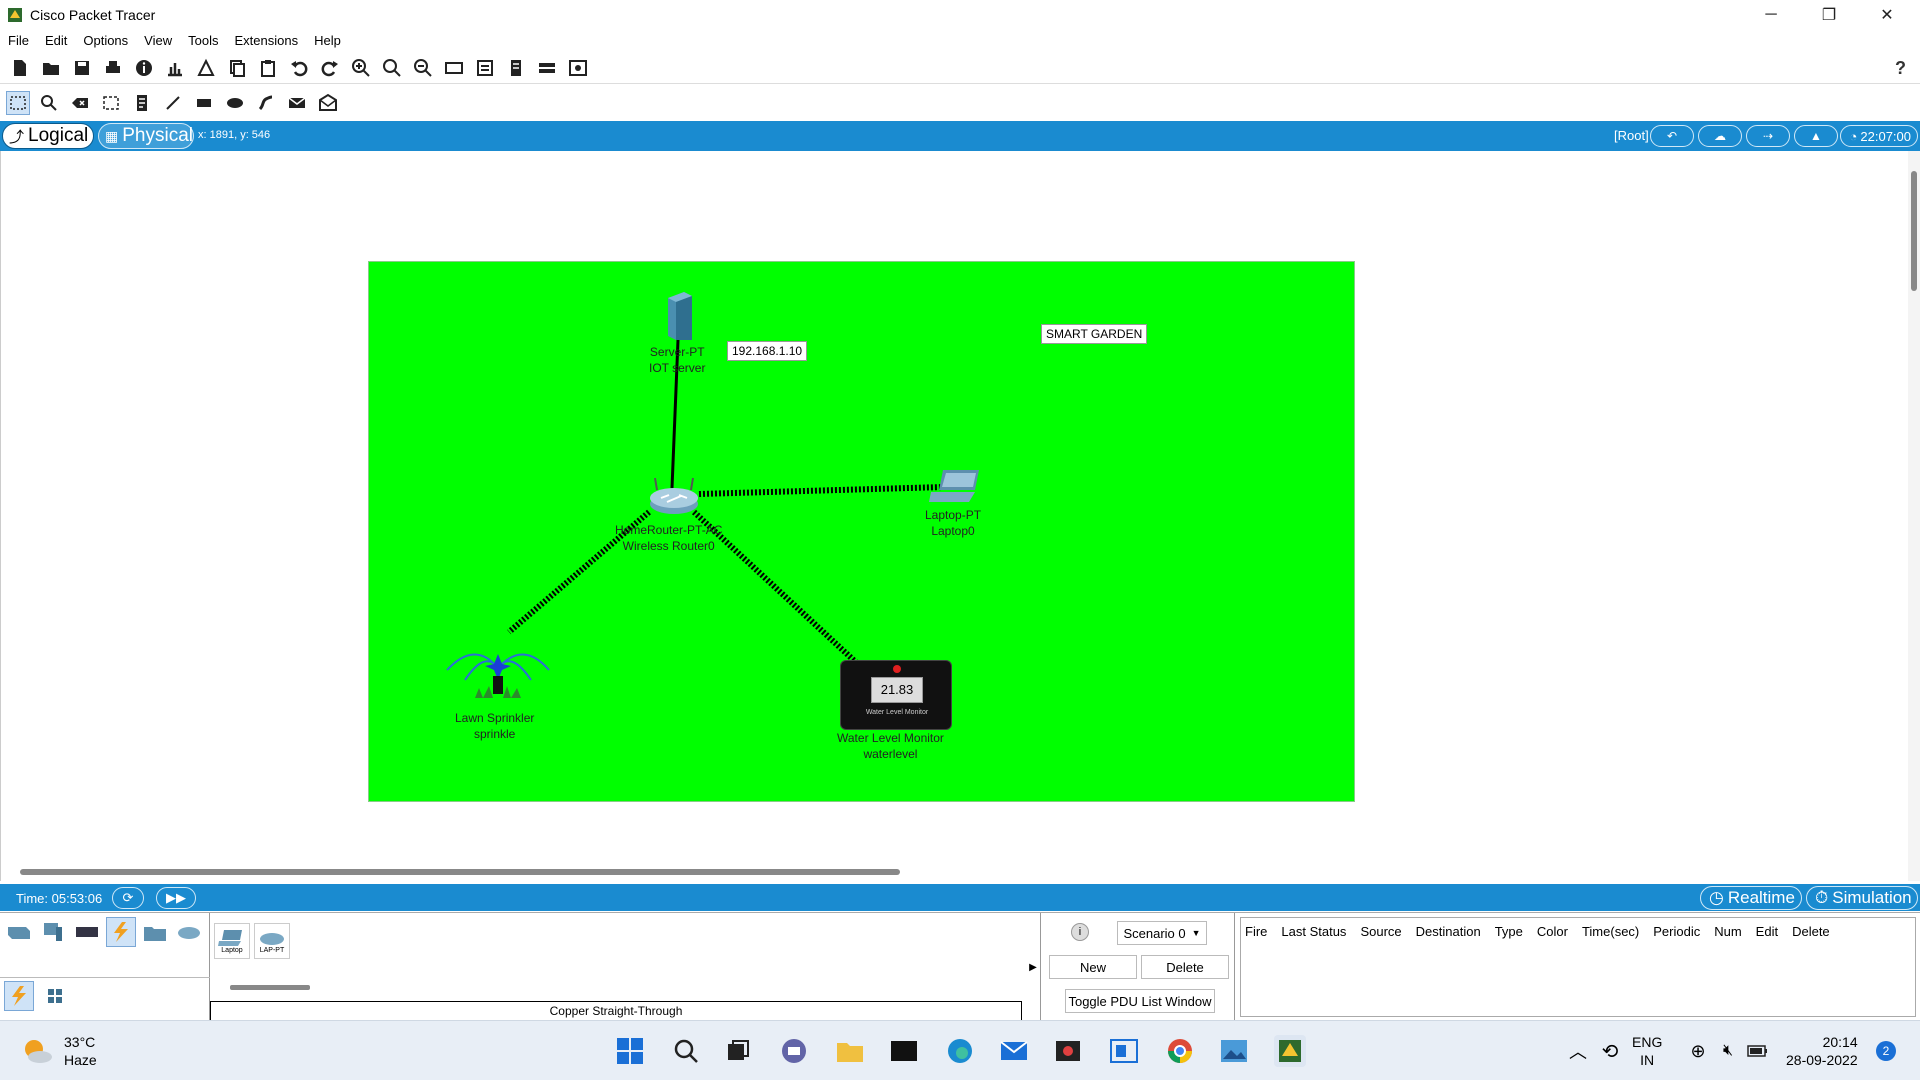 Image resolution: width=1920 pixels, height=1080 pixels. What do you see at coordinates (1124, 1051) in the screenshot?
I see `whiteboard-icon` at bounding box center [1124, 1051].